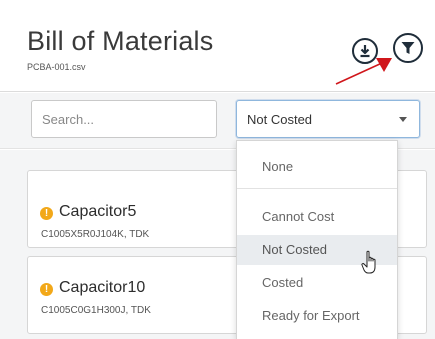 The image size is (435, 339). What do you see at coordinates (328, 119) in the screenshot?
I see `status-select: Not Costed` at bounding box center [328, 119].